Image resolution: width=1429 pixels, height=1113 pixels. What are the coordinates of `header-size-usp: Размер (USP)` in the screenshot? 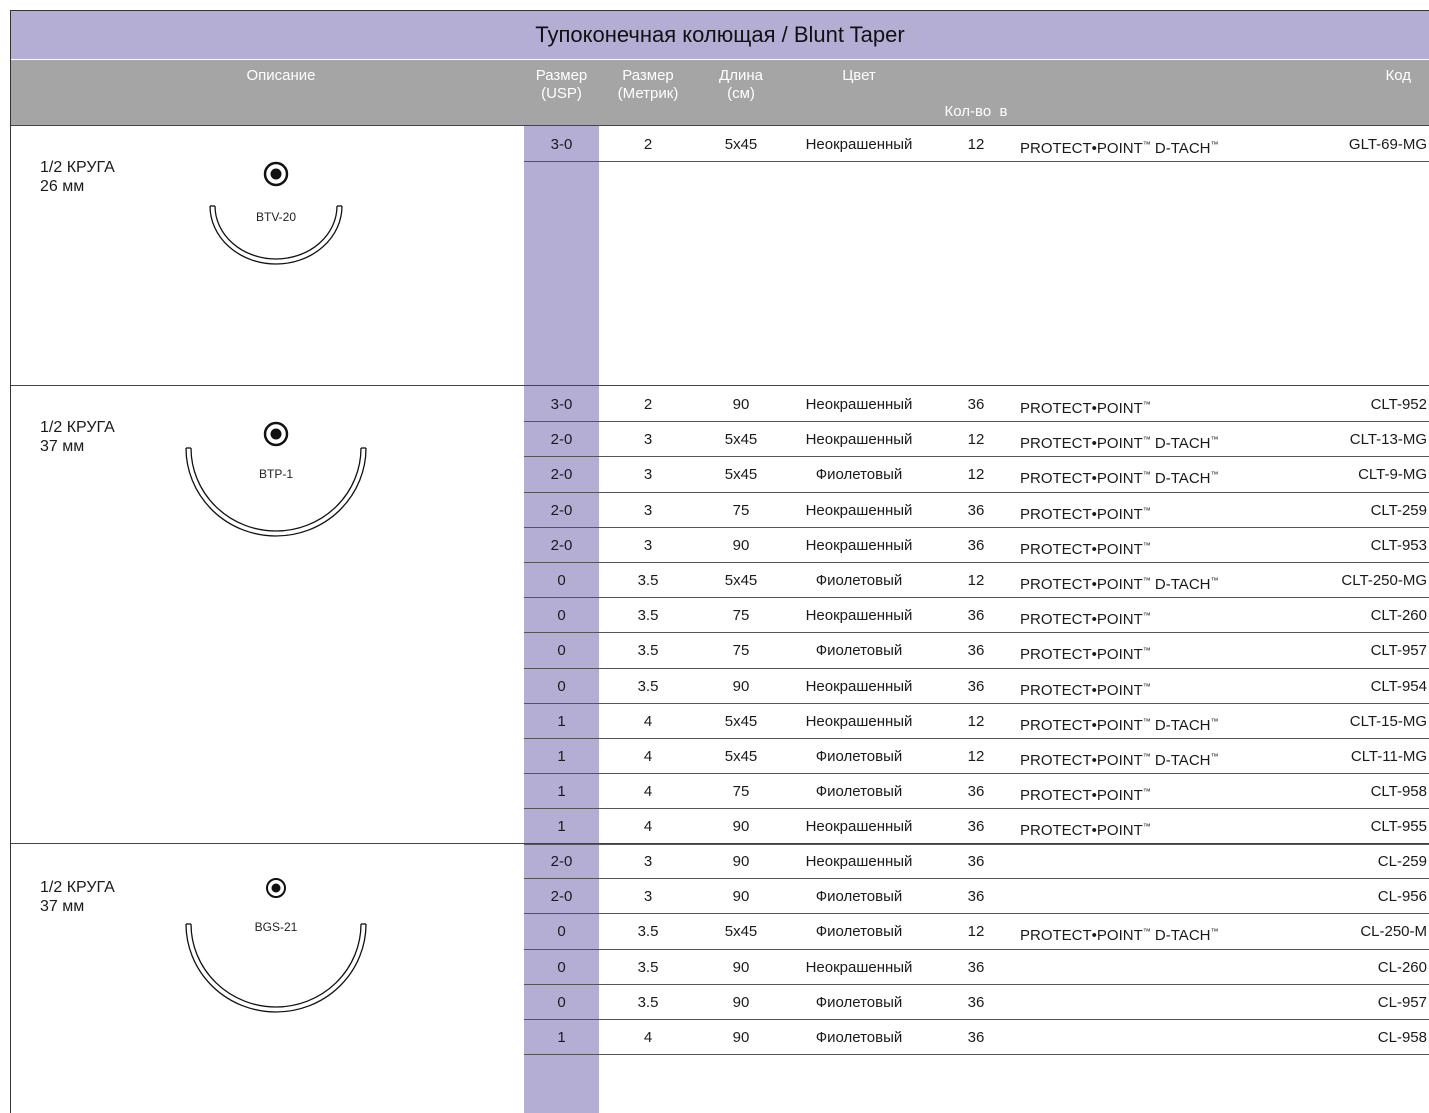 It's located at (561, 85).